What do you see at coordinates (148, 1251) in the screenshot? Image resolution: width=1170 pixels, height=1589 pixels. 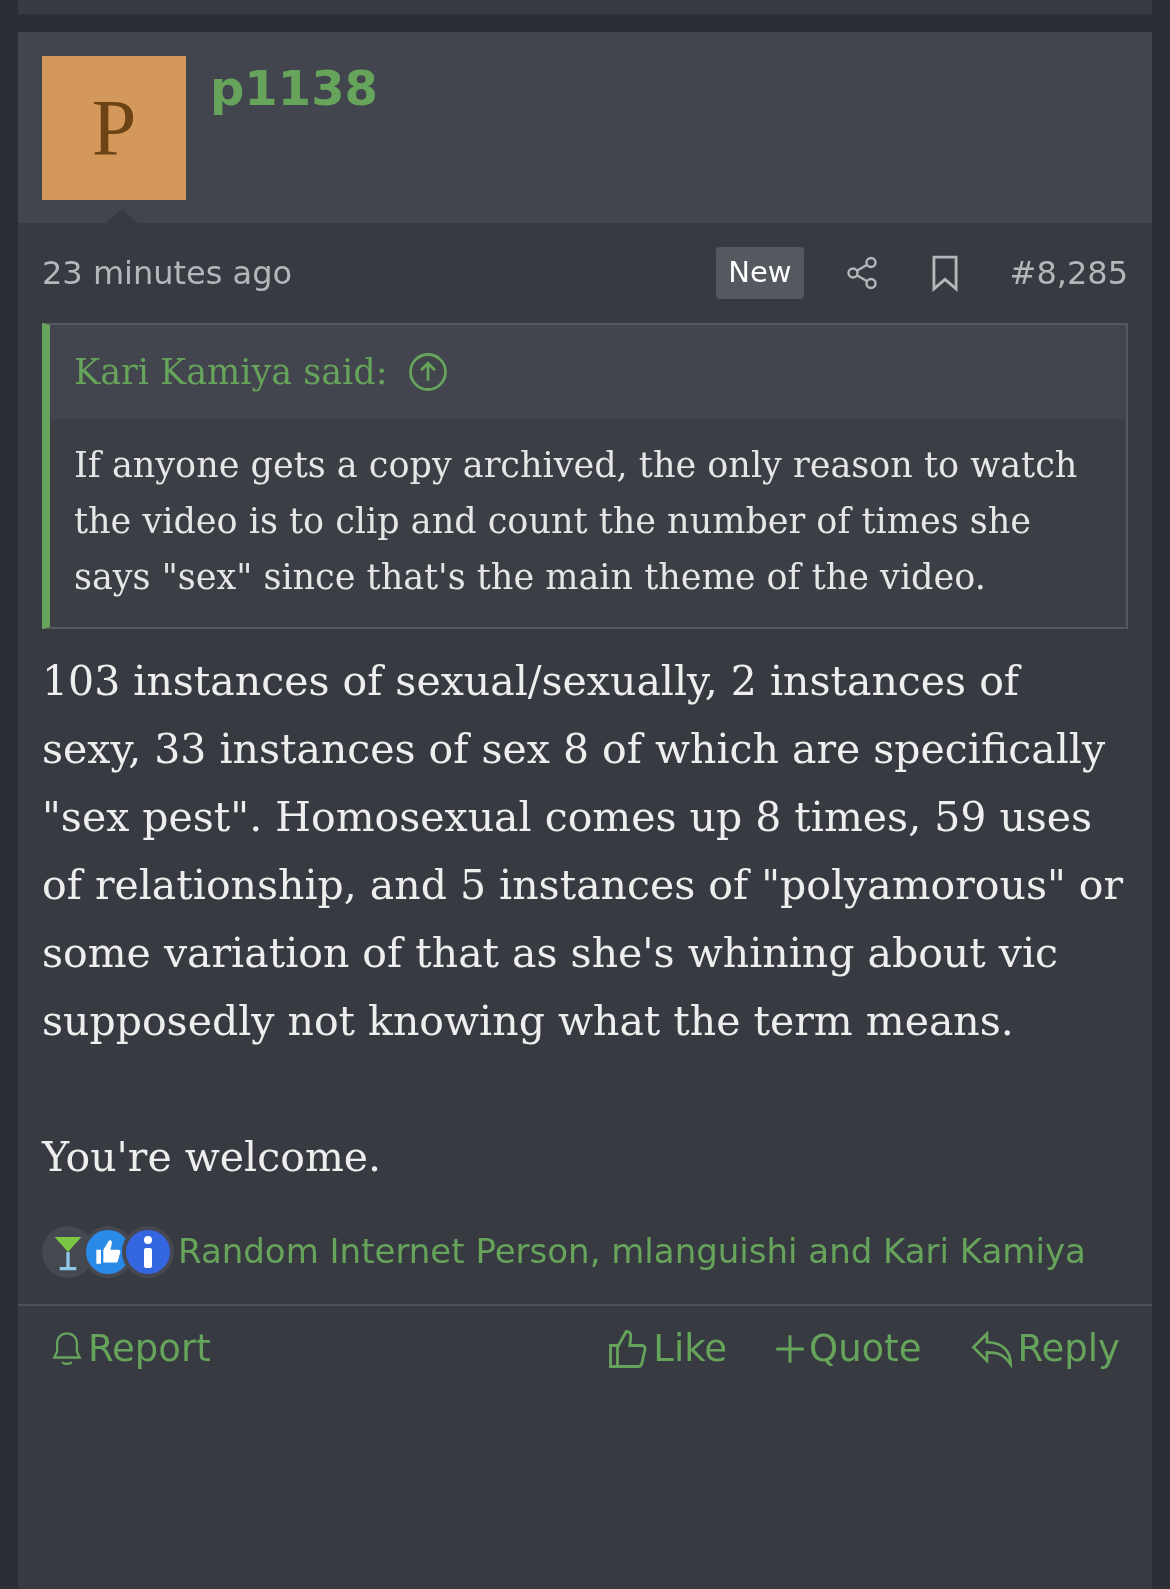 I see `info-icon` at bounding box center [148, 1251].